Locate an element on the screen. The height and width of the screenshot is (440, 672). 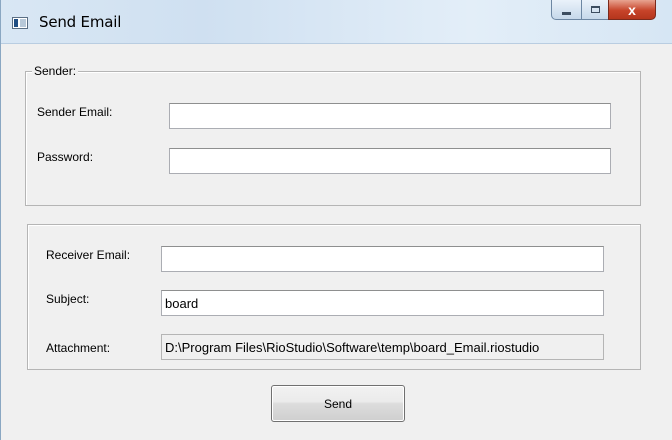
title-bar: Send Email x is located at coordinates (336, 22).